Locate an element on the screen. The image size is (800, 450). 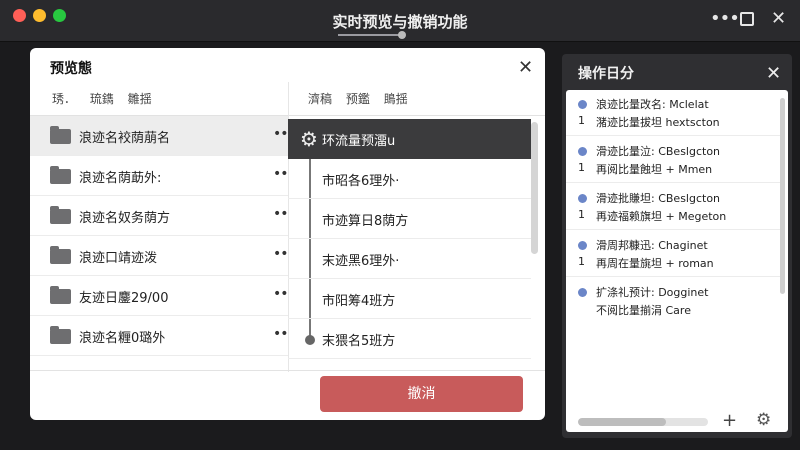
list-item: 浪迹名糎0璐外 •• is located at coordinates (159, 336).